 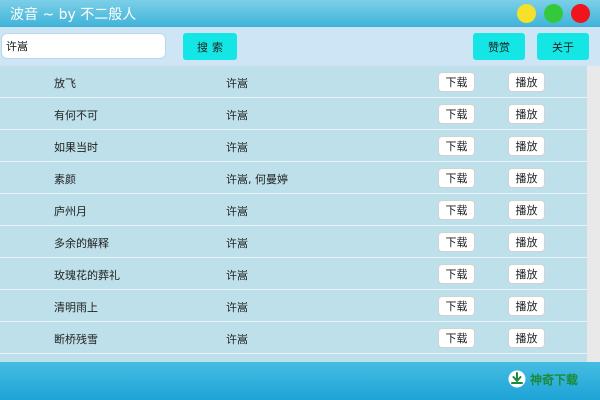 I want to click on watermark: 神奇下载, so click(x=543, y=379).